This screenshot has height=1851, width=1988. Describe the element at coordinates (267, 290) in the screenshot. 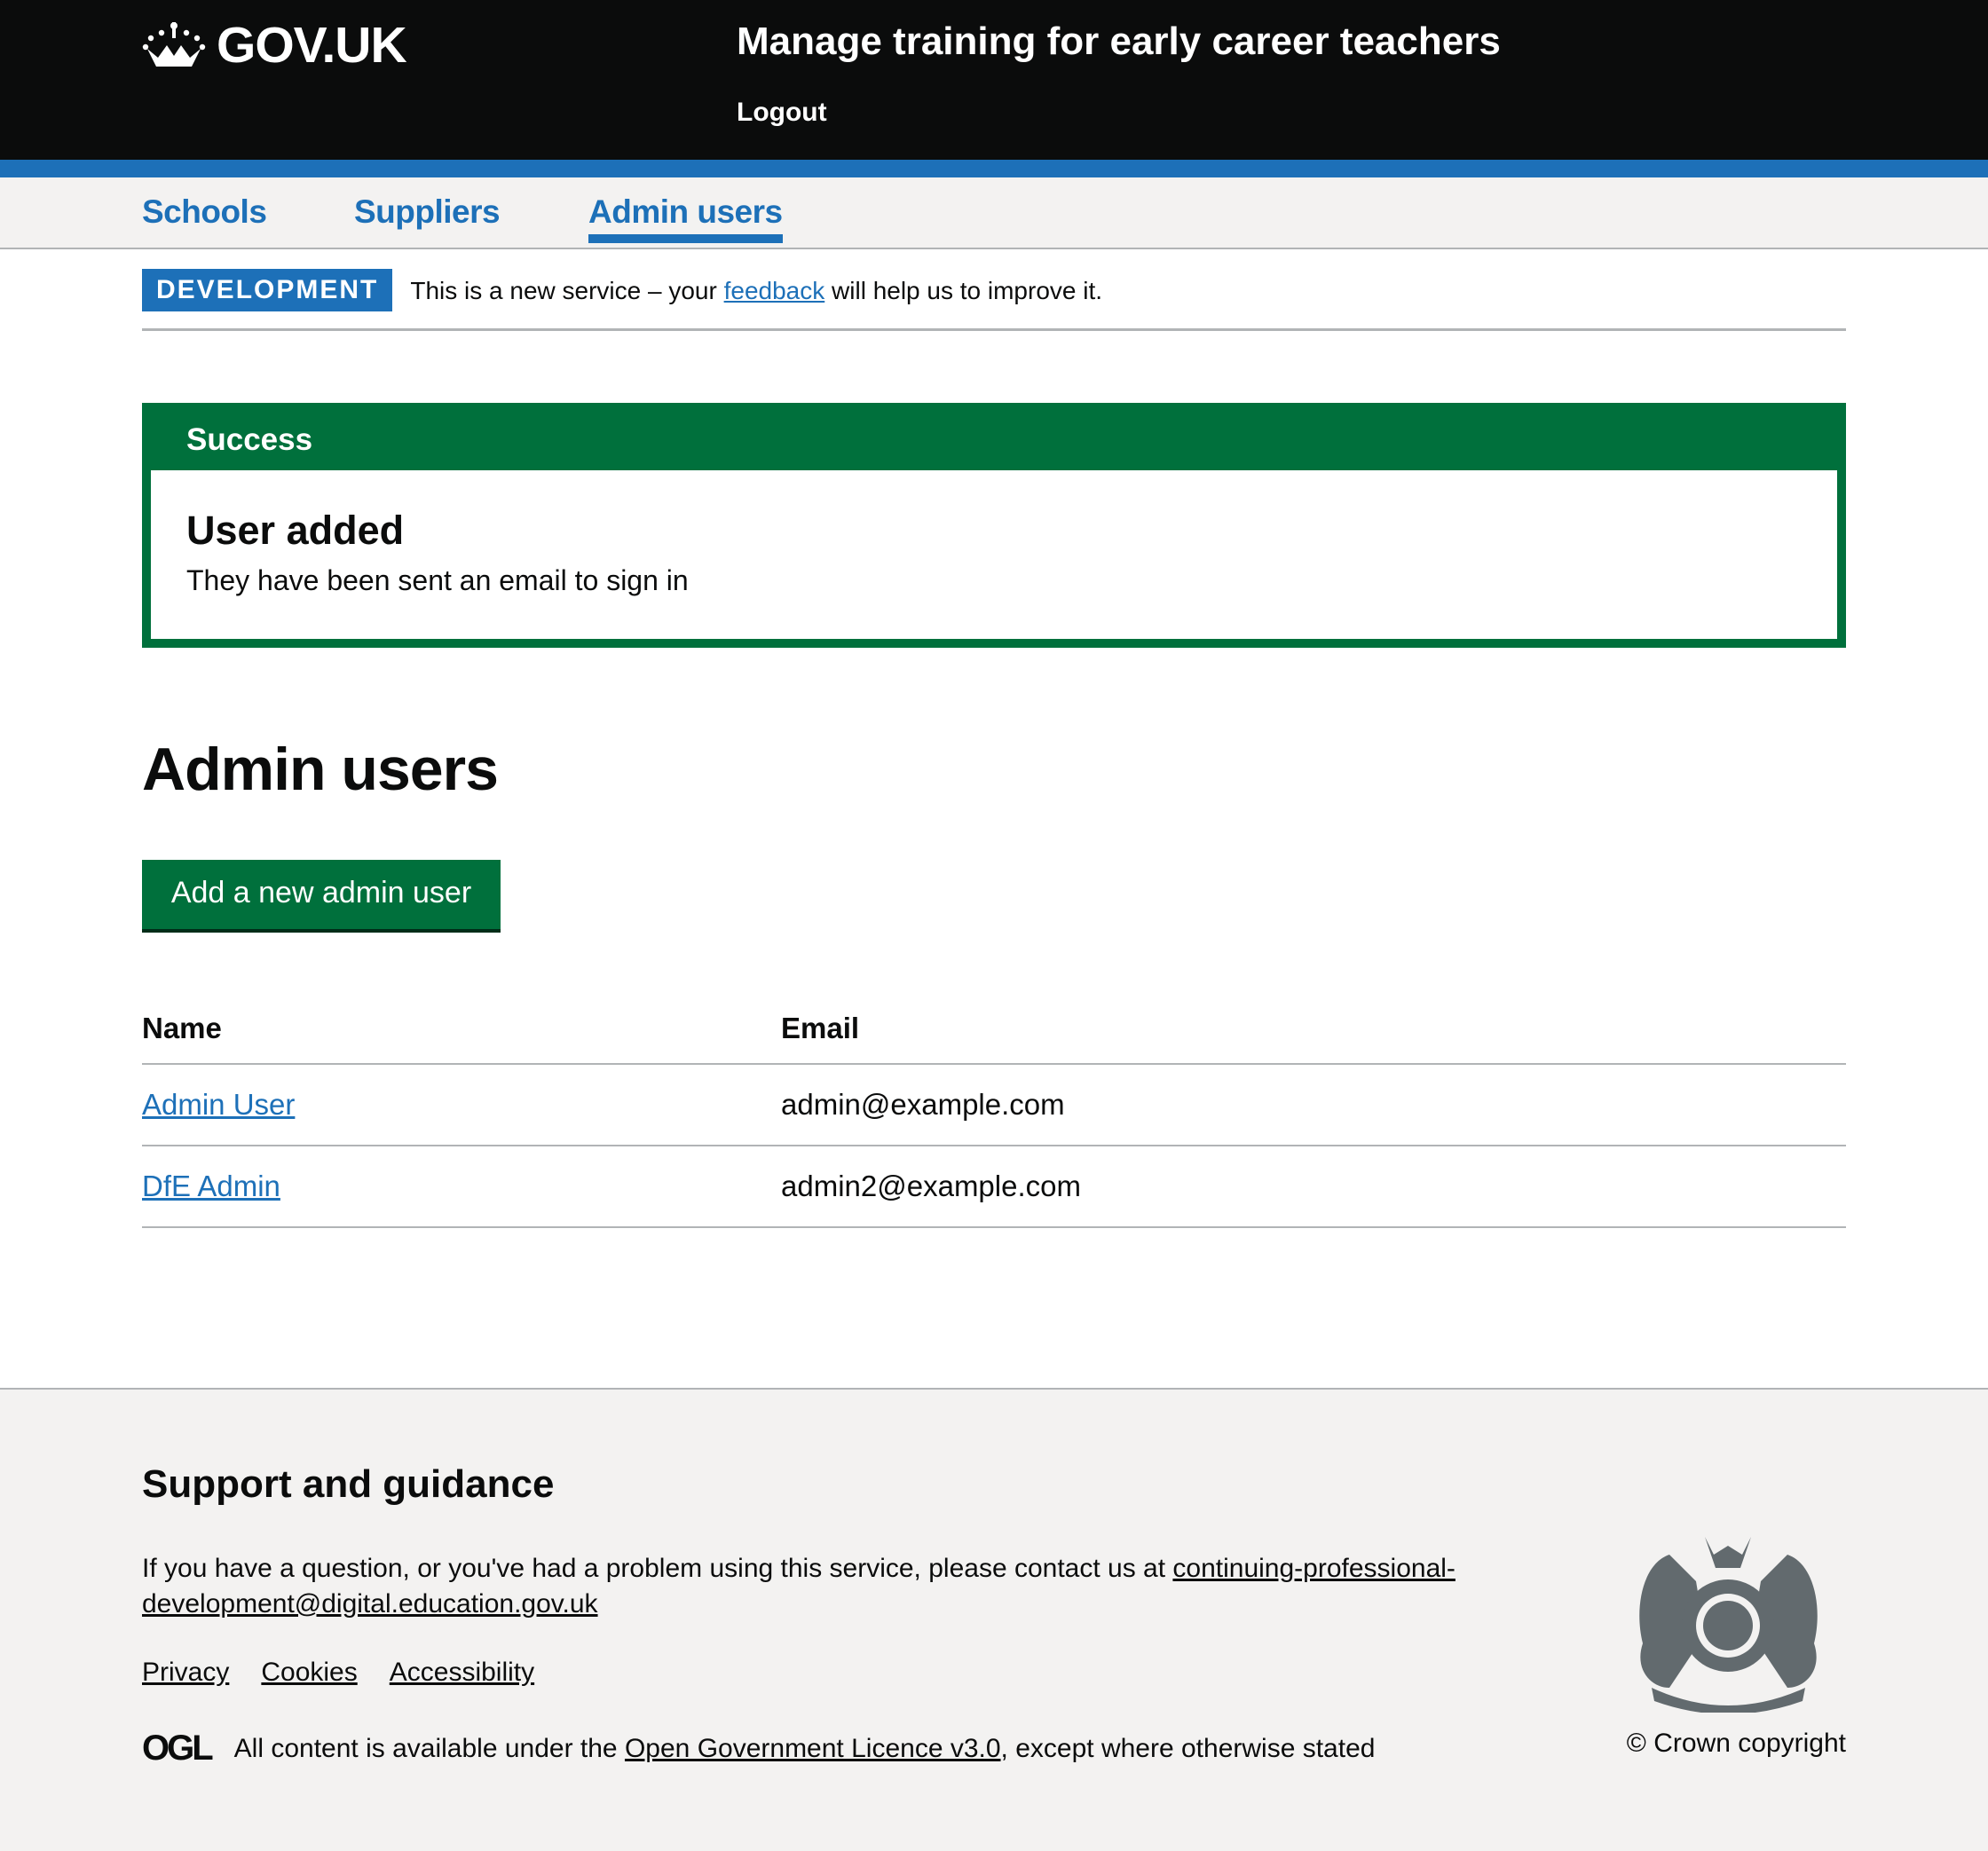

I see `phase-tag: DEVELOPMENT` at that location.